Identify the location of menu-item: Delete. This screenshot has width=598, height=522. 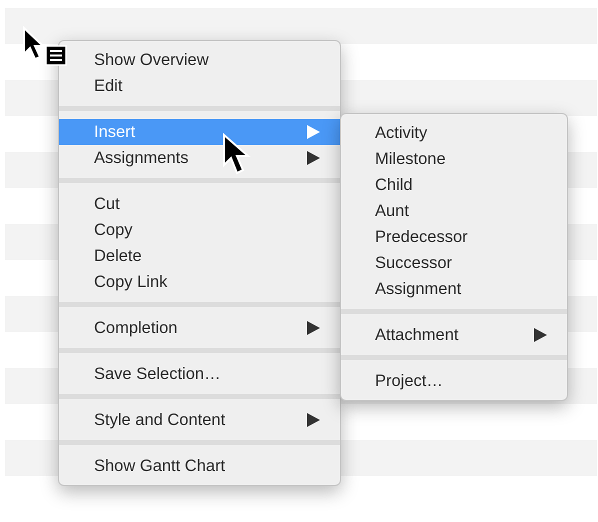
(199, 256).